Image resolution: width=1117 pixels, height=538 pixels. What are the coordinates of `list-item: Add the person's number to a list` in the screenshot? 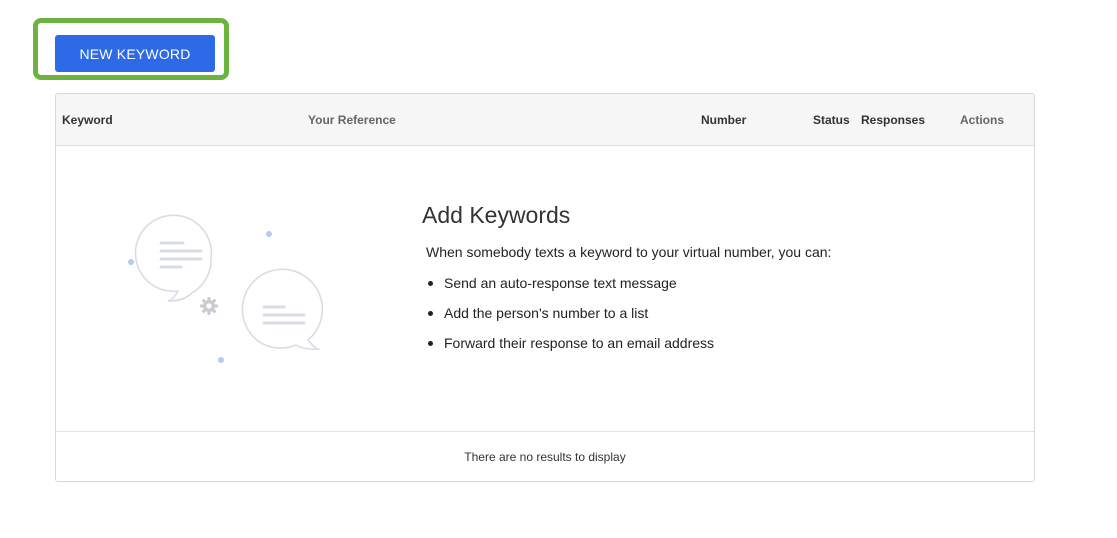 It's located at (570, 313).